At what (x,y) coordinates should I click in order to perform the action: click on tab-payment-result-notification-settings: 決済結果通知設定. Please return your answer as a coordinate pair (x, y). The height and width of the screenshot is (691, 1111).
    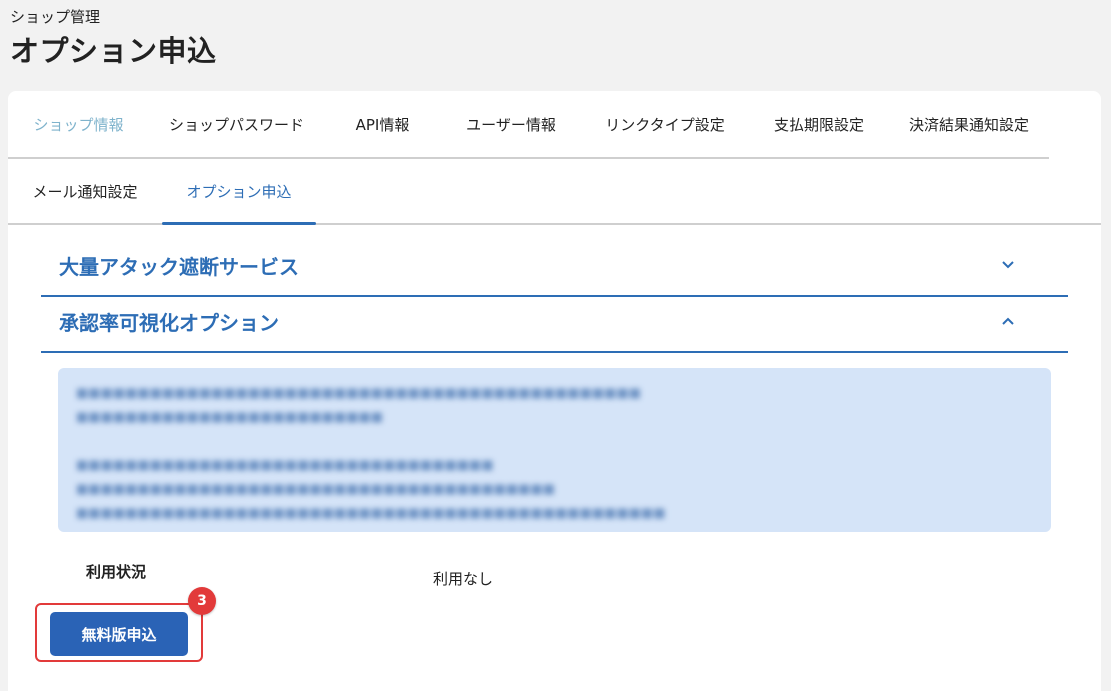
    Looking at the image, I should click on (969, 124).